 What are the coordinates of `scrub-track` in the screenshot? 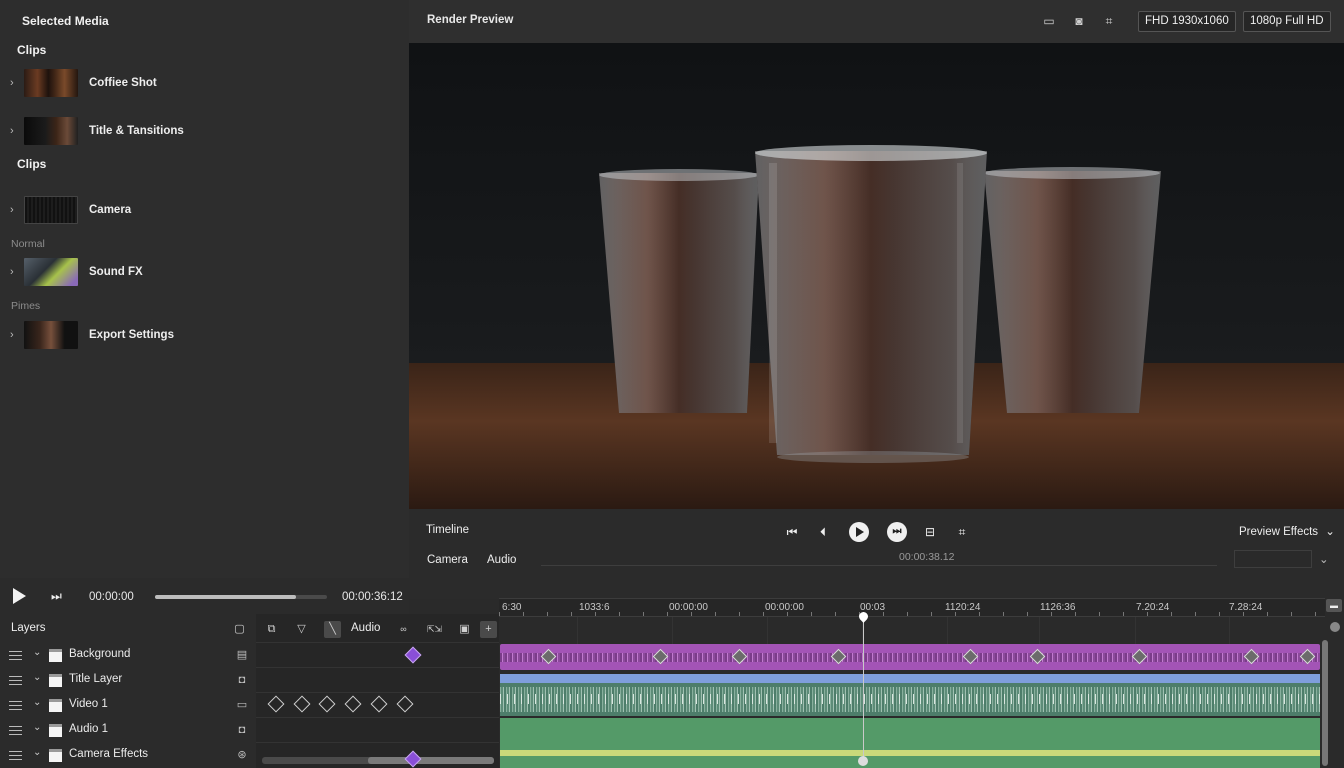 It's located at (879, 565).